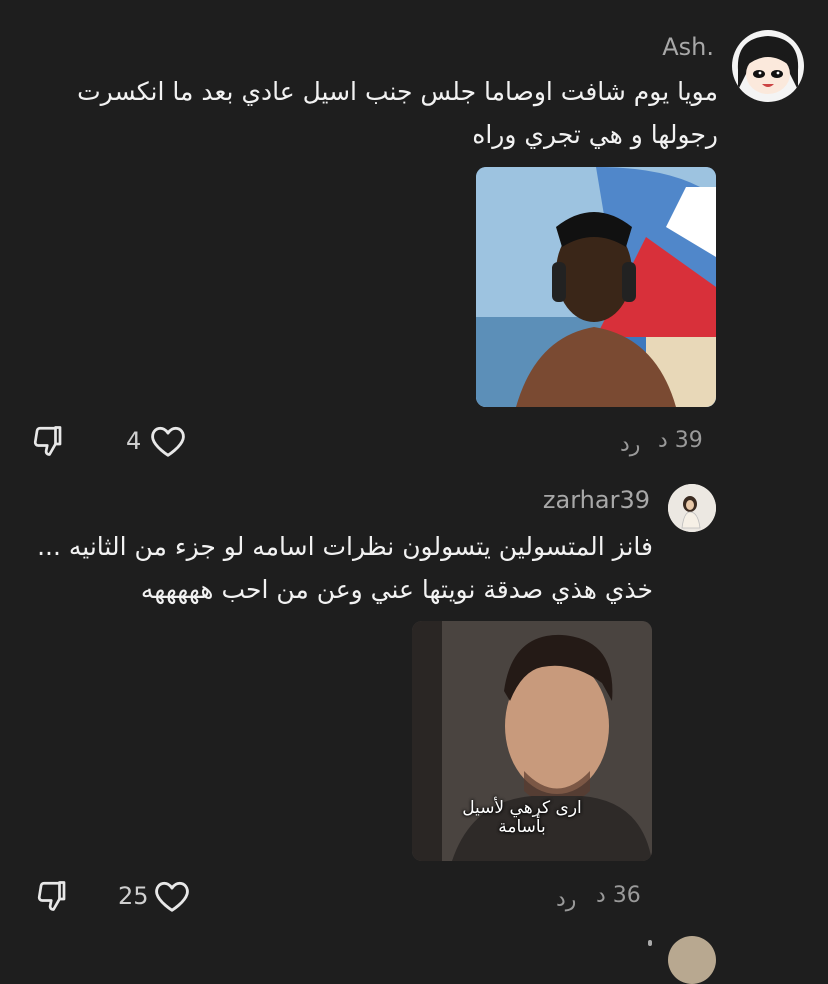 The height and width of the screenshot is (984, 828). I want to click on comment-image, so click(596, 287).